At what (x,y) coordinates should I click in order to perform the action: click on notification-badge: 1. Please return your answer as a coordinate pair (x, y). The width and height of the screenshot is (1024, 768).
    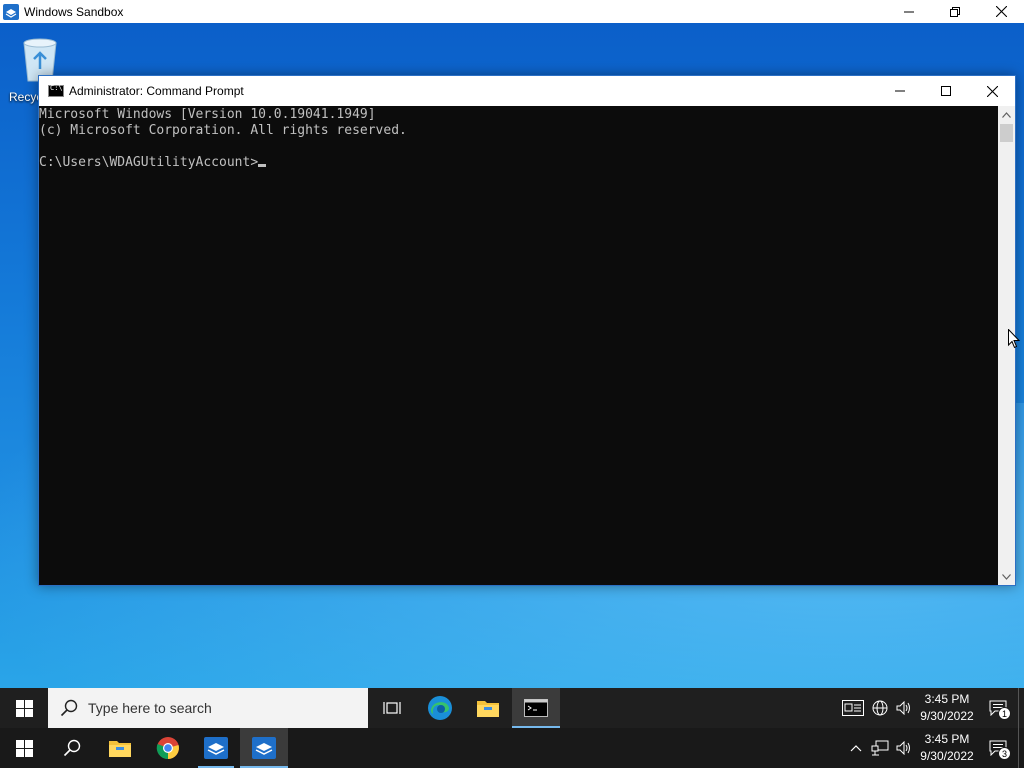
    Looking at the image, I should click on (1004, 713).